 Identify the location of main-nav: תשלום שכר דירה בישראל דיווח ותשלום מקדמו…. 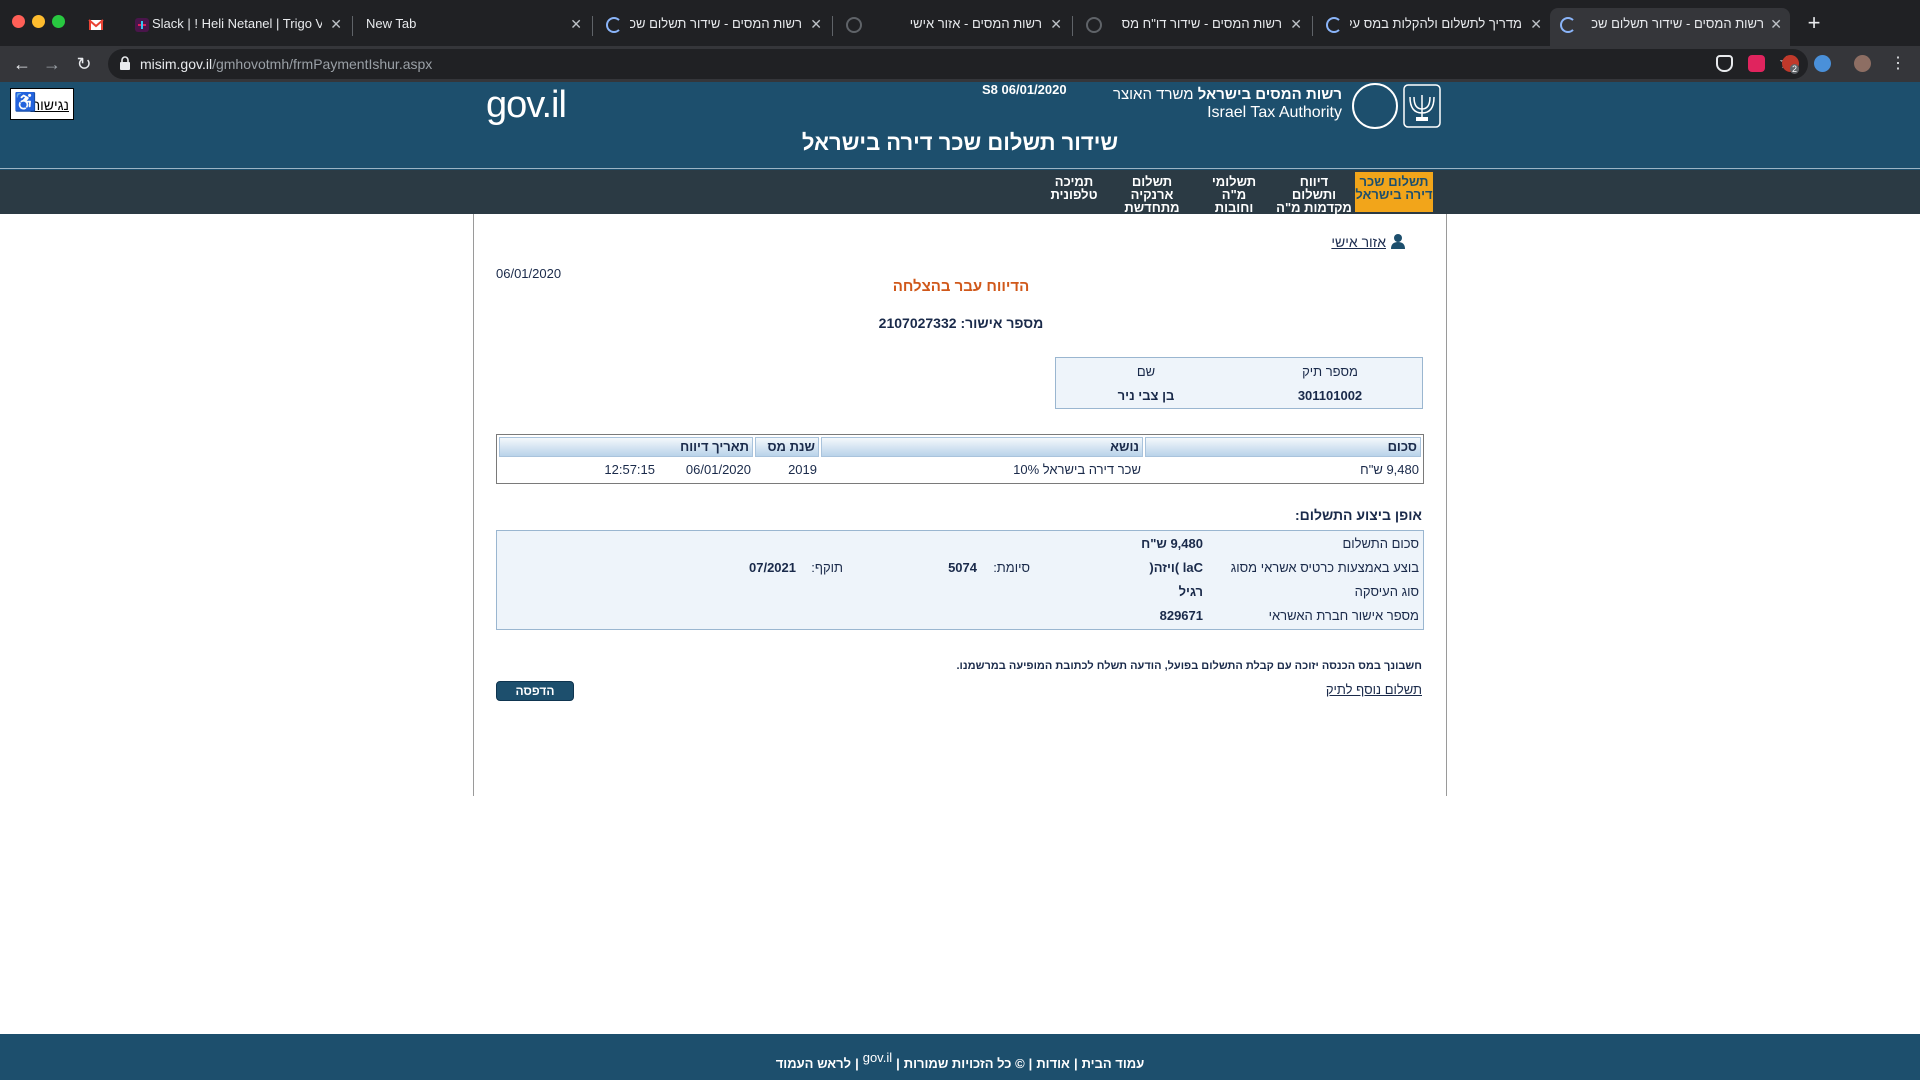
(960, 192).